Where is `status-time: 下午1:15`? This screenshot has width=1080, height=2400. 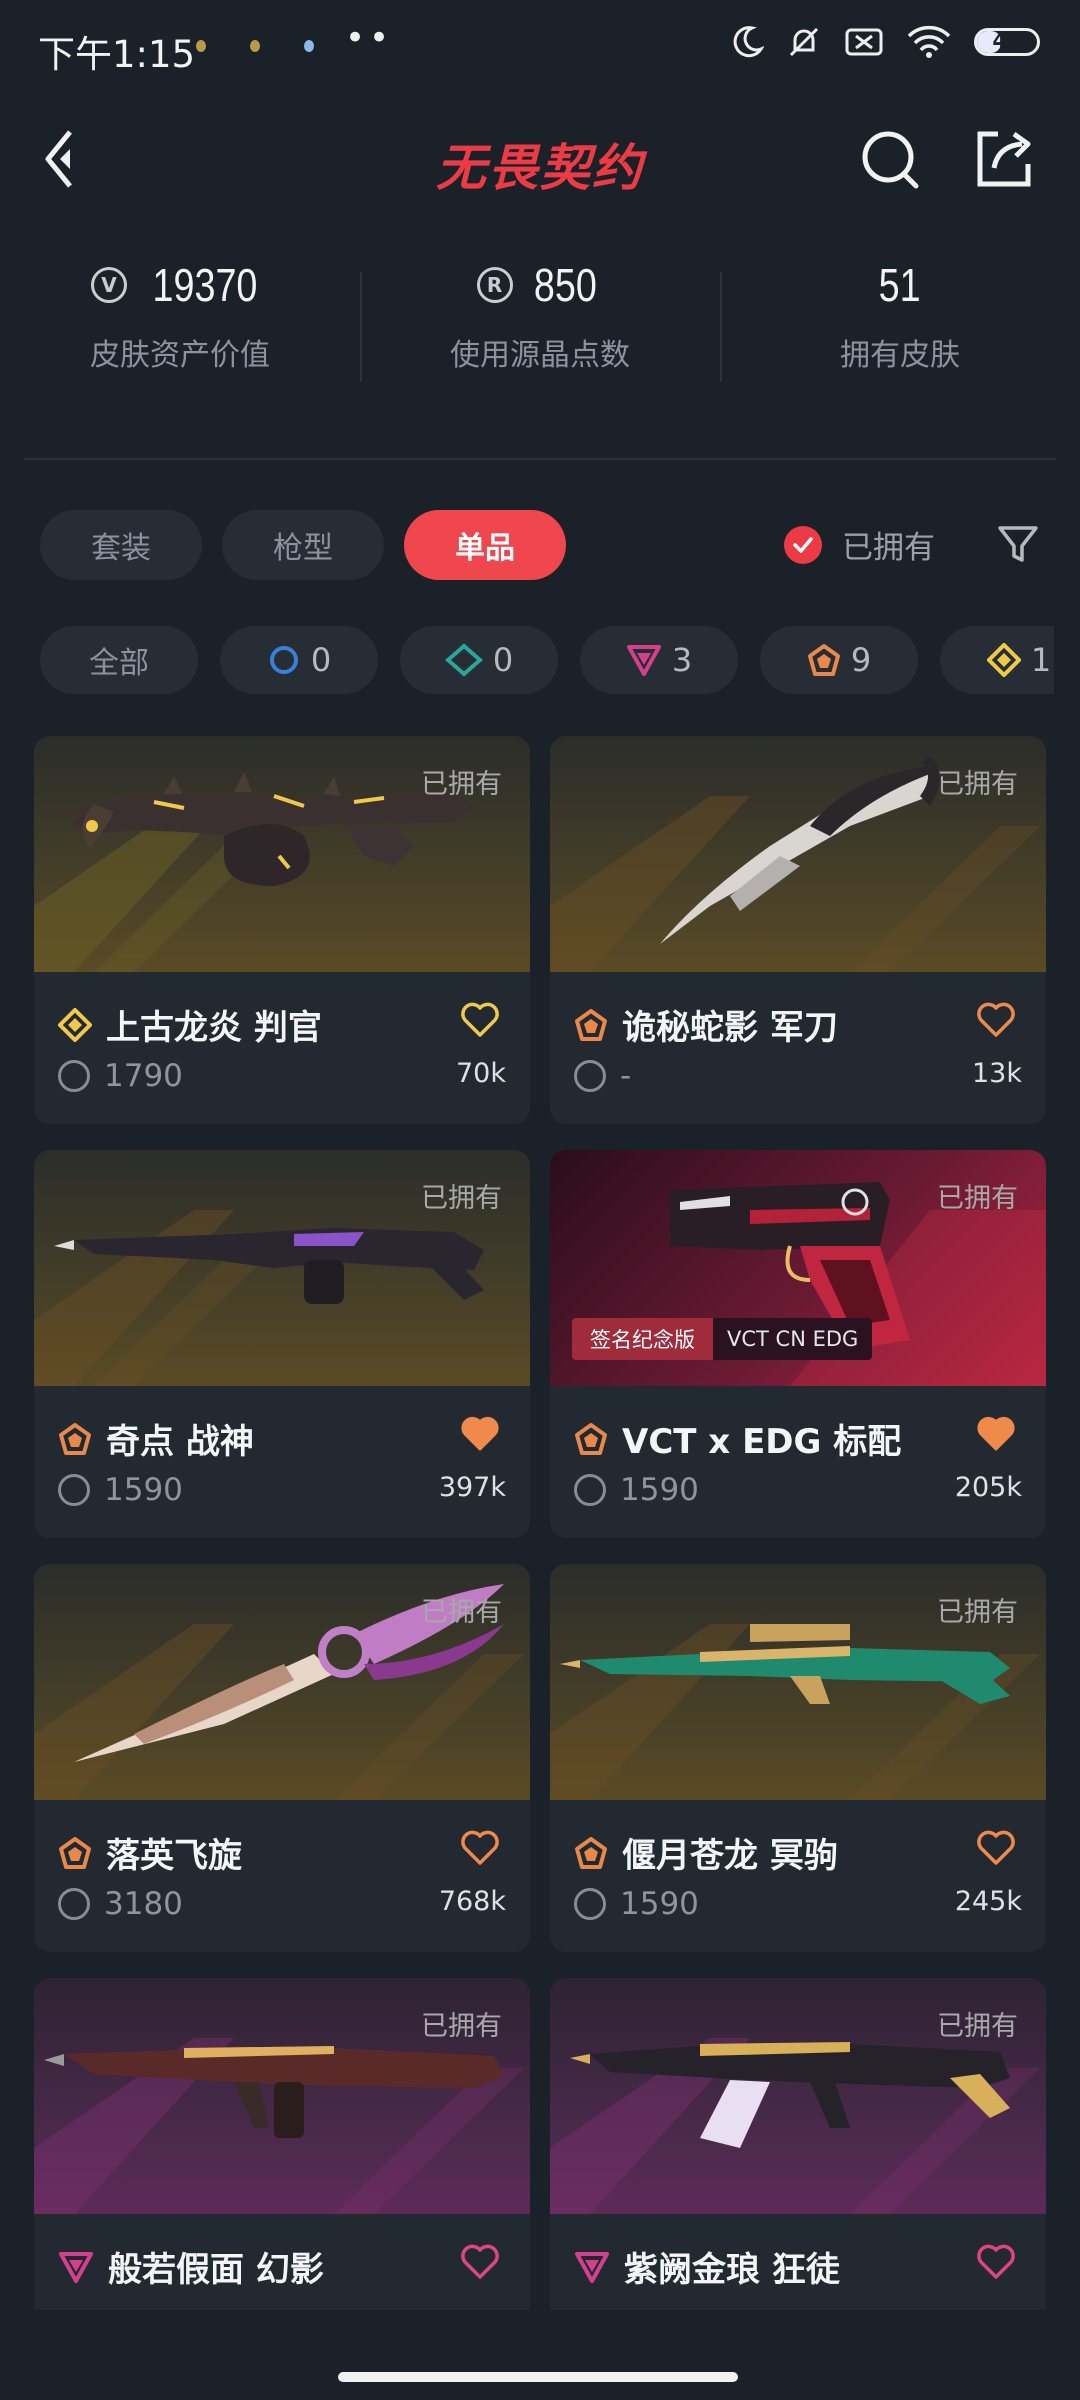 status-time: 下午1:15 is located at coordinates (117, 54).